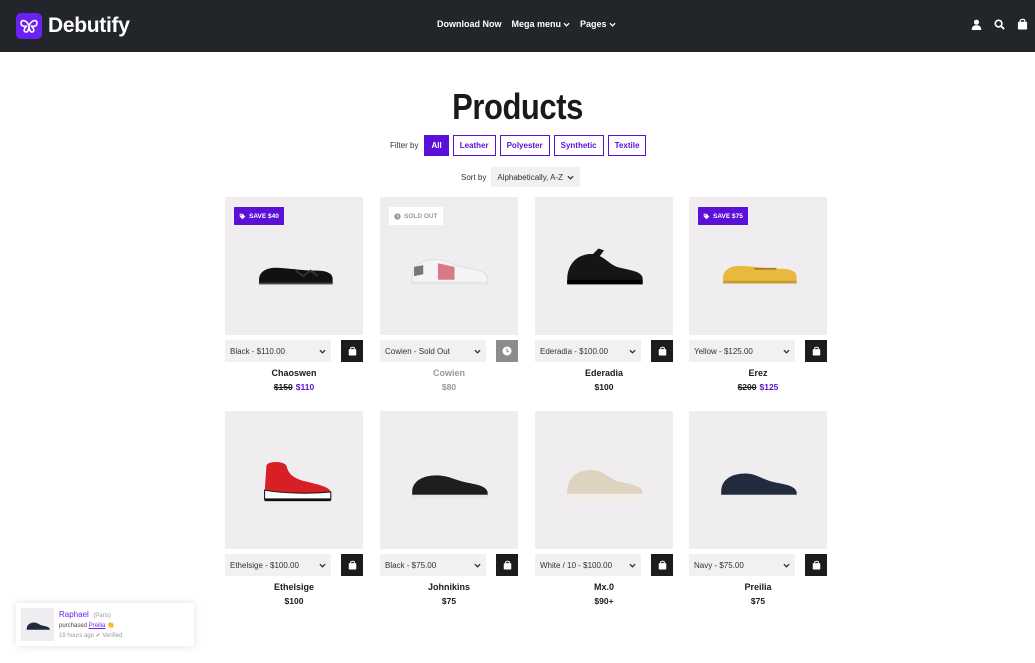  Describe the element at coordinates (112, 636) in the screenshot. I see `verified-label: Verified` at that location.